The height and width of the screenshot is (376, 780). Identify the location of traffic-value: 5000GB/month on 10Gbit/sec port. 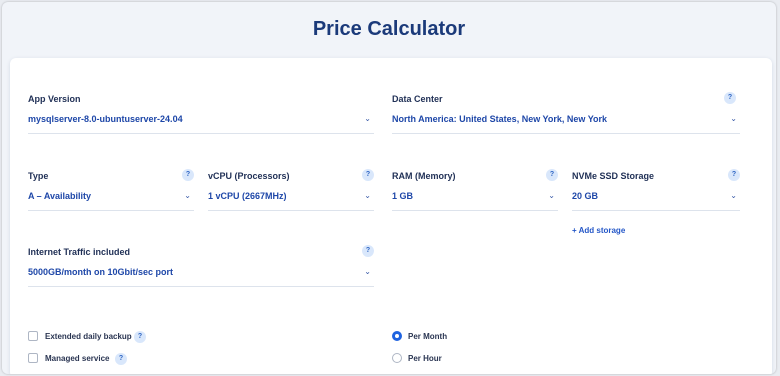
(101, 272).